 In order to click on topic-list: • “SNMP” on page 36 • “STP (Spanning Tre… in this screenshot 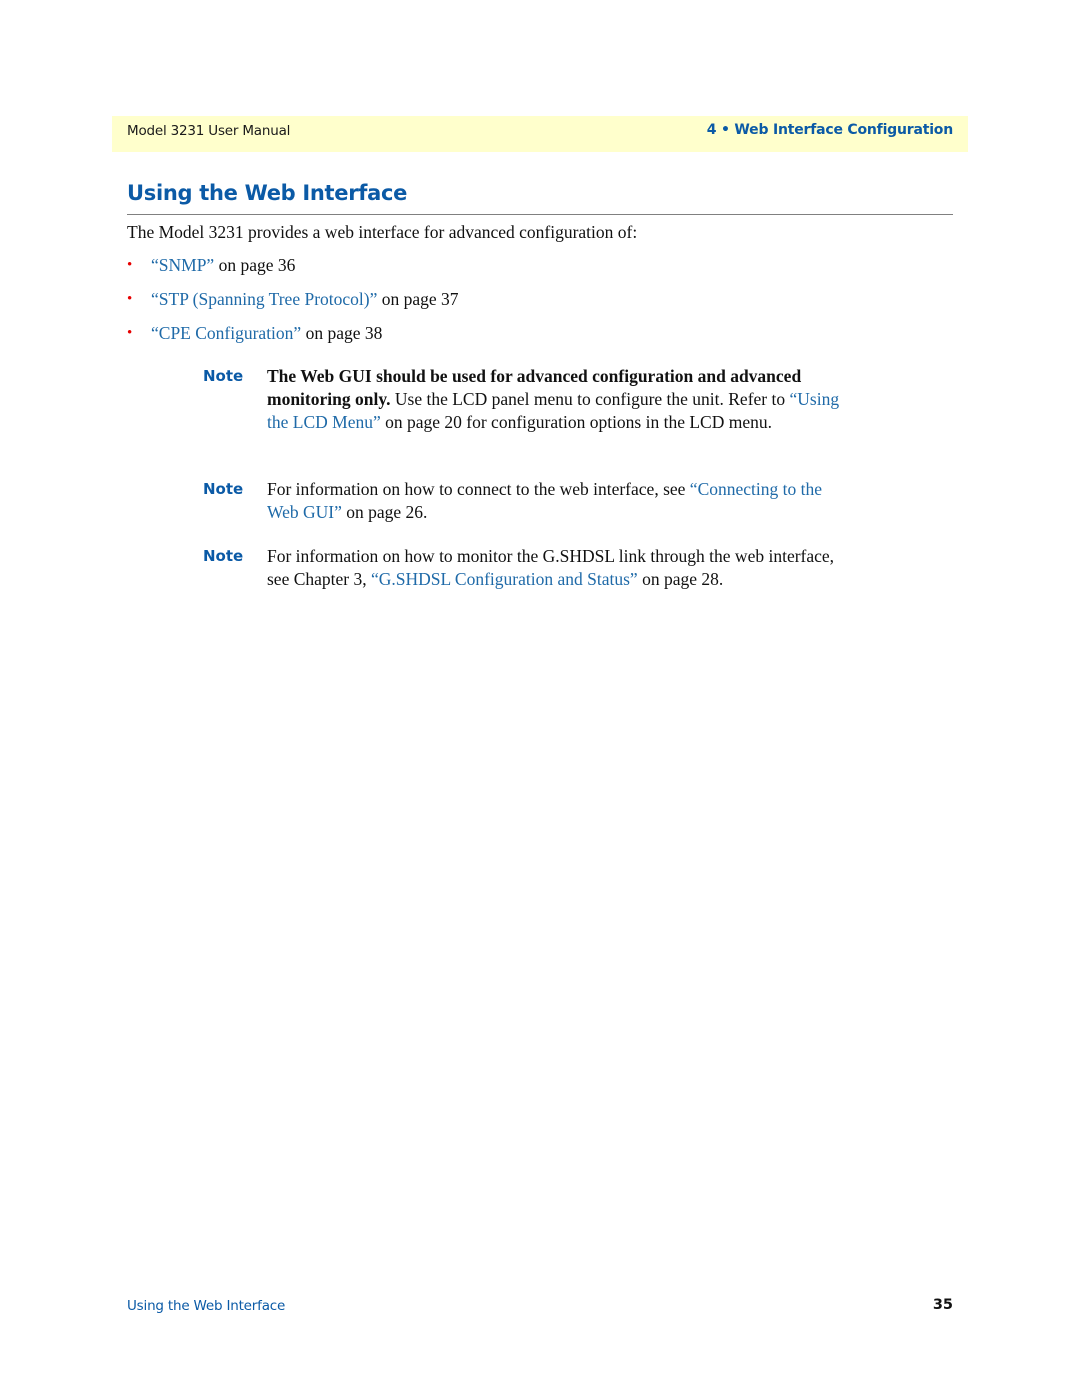, I will do `click(293, 305)`.